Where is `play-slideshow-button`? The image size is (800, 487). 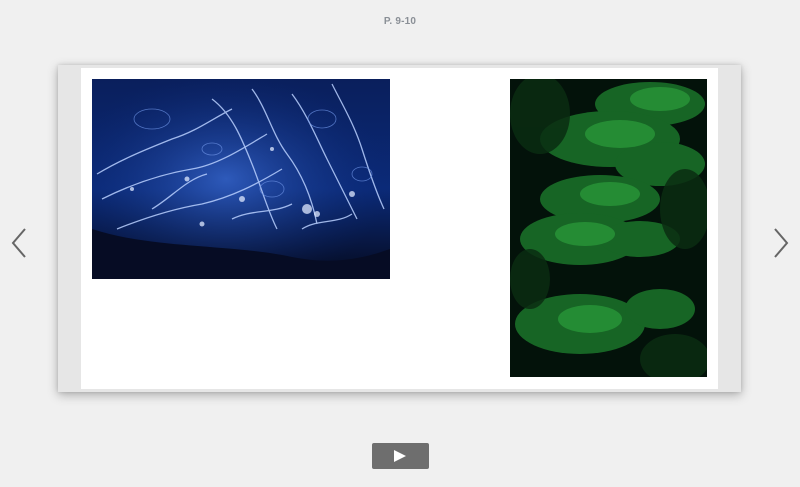
play-slideshow-button is located at coordinates (400, 456).